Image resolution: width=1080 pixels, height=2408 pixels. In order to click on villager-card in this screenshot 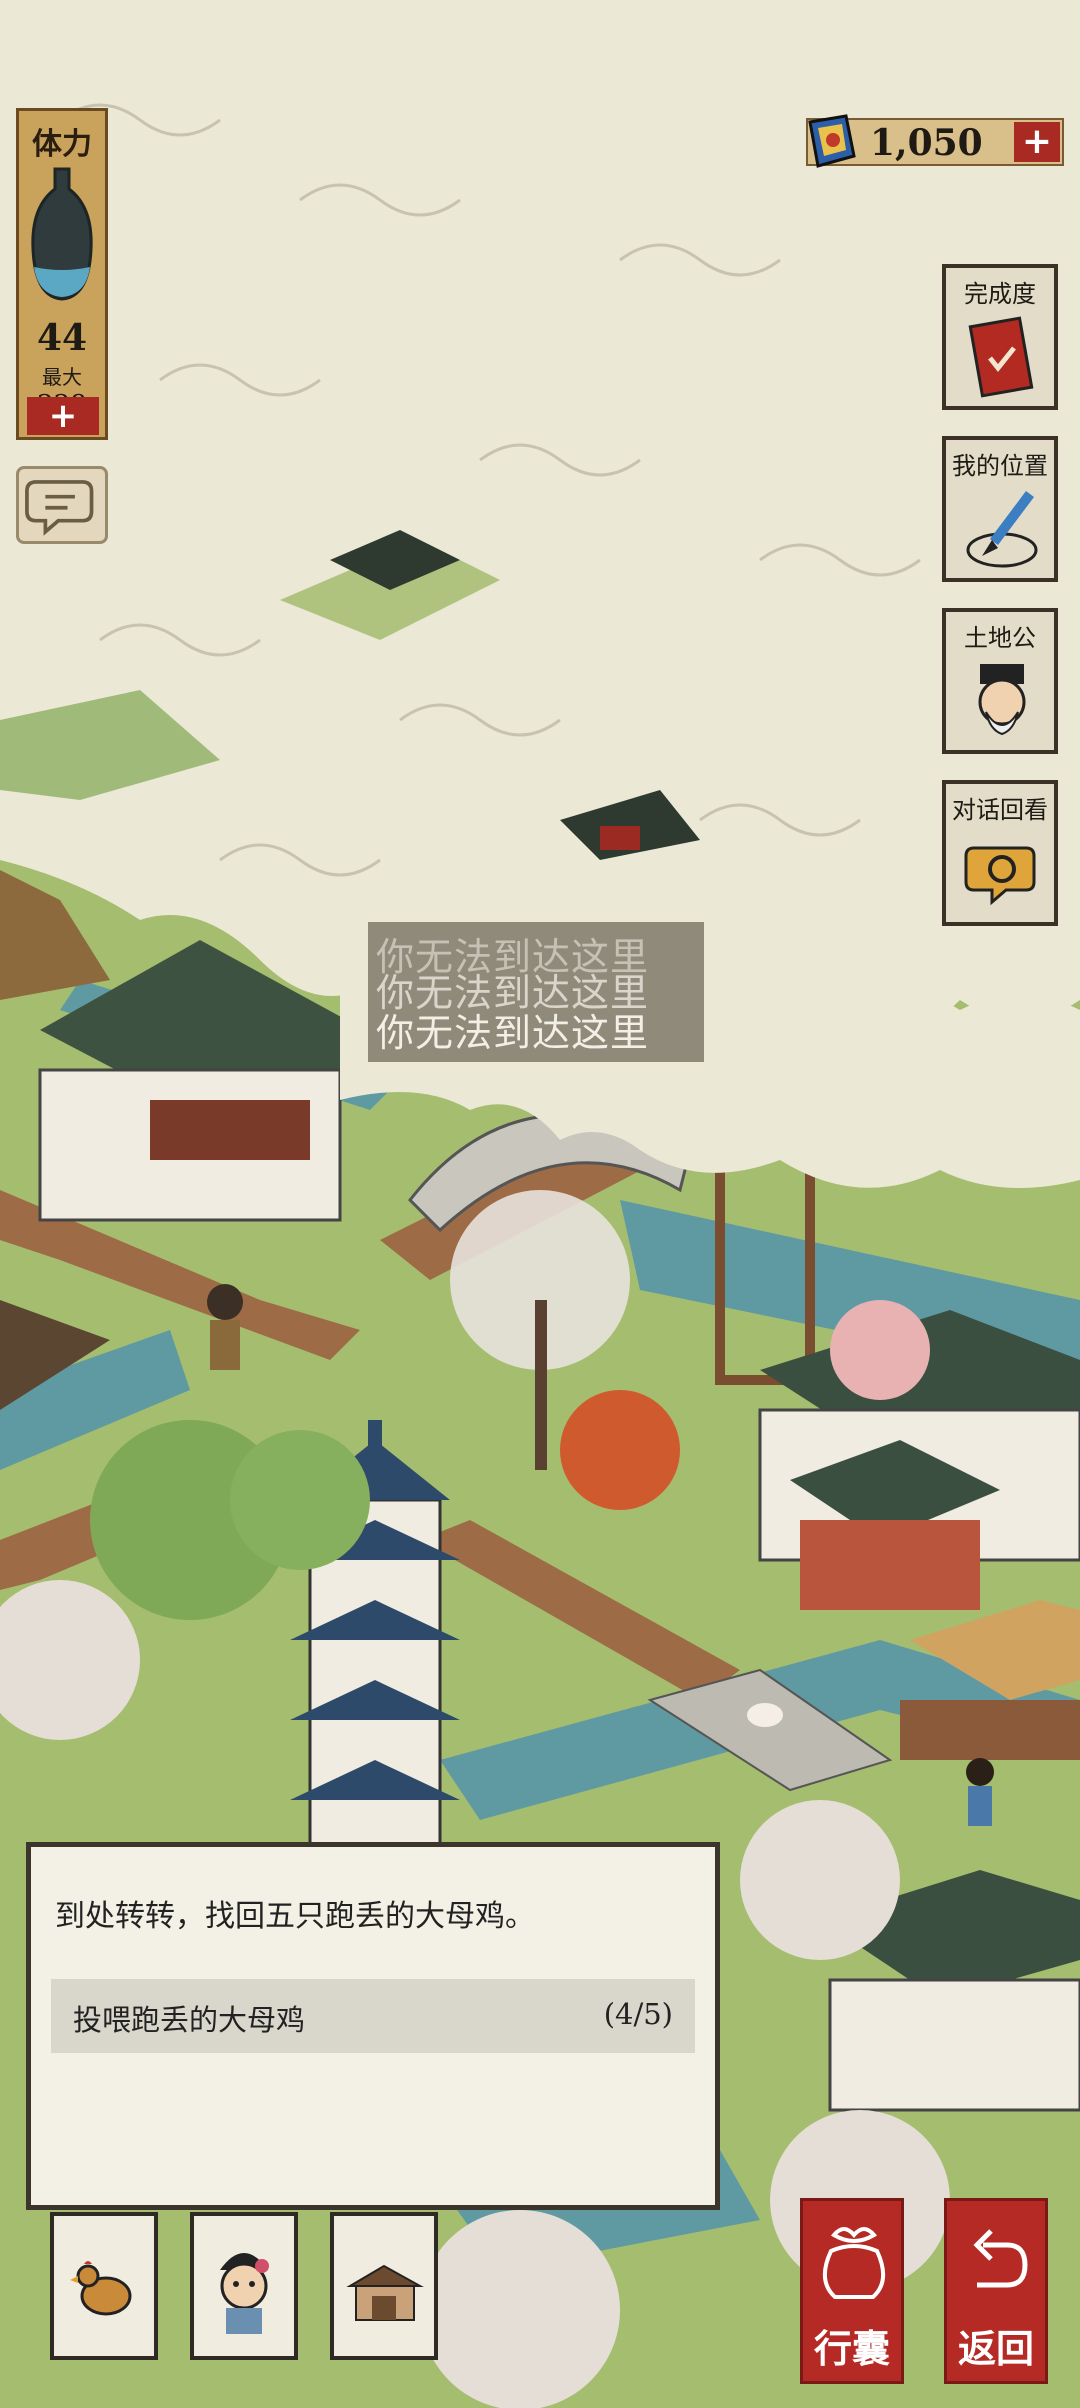, I will do `click(244, 2286)`.